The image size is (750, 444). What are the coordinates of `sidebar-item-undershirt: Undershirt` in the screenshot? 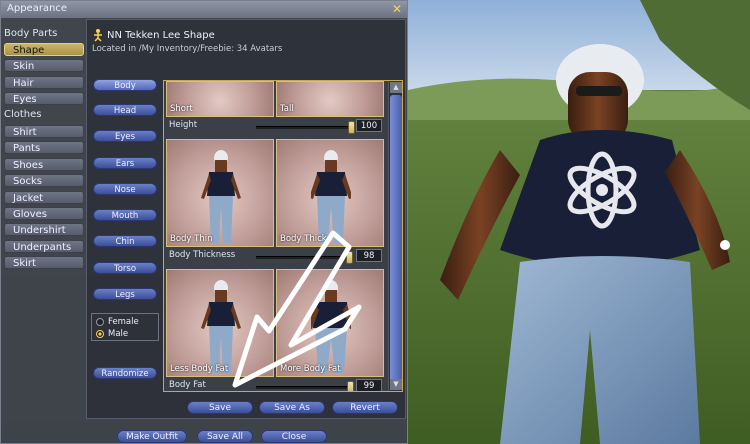 It's located at (44, 229).